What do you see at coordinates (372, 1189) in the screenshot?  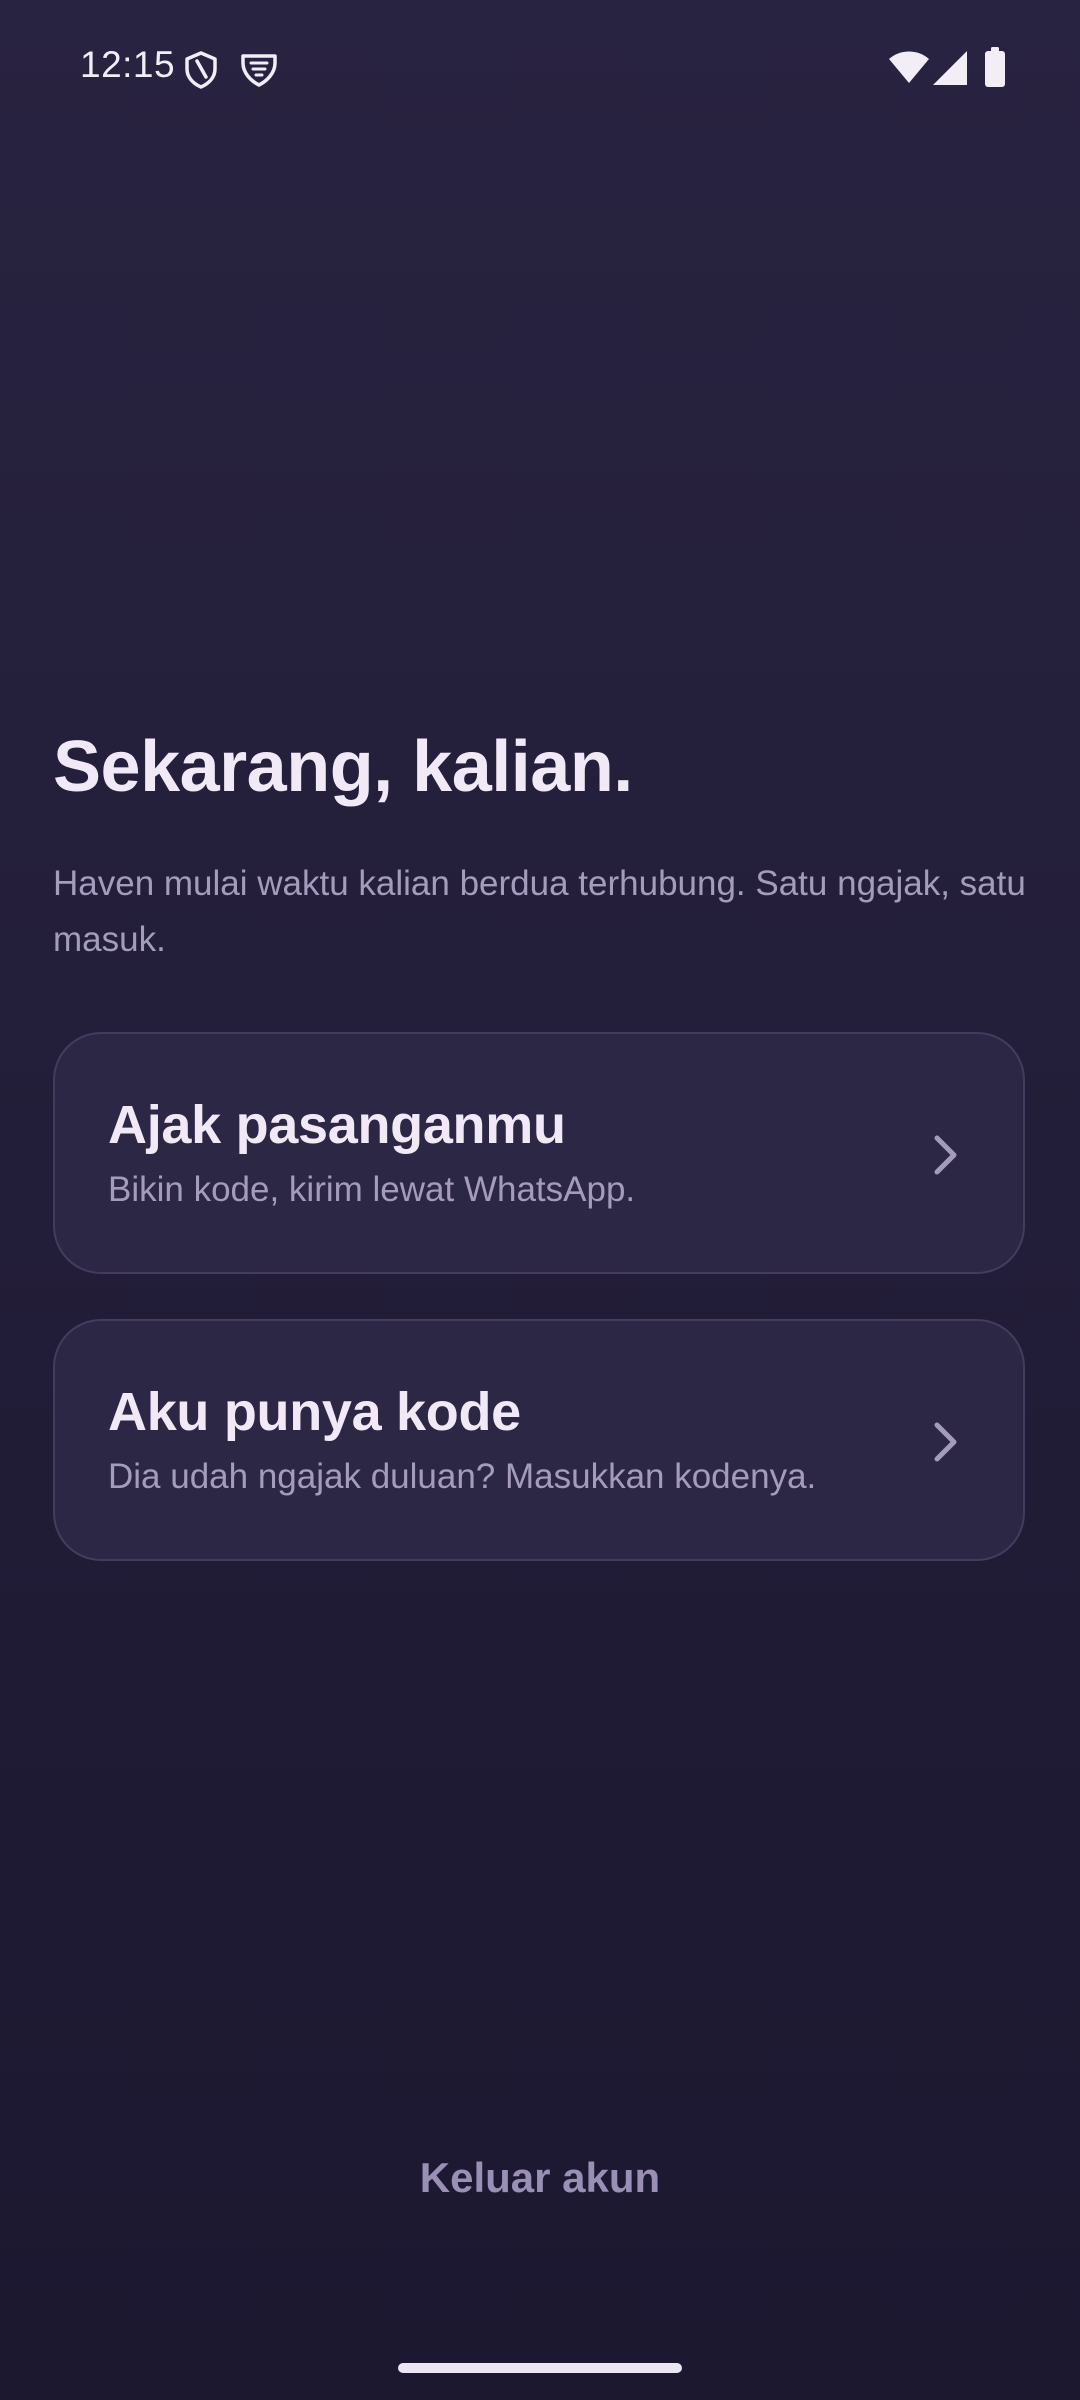 I see `invite-partner-description: Bikin kode, kirim lewat WhatsApp.` at bounding box center [372, 1189].